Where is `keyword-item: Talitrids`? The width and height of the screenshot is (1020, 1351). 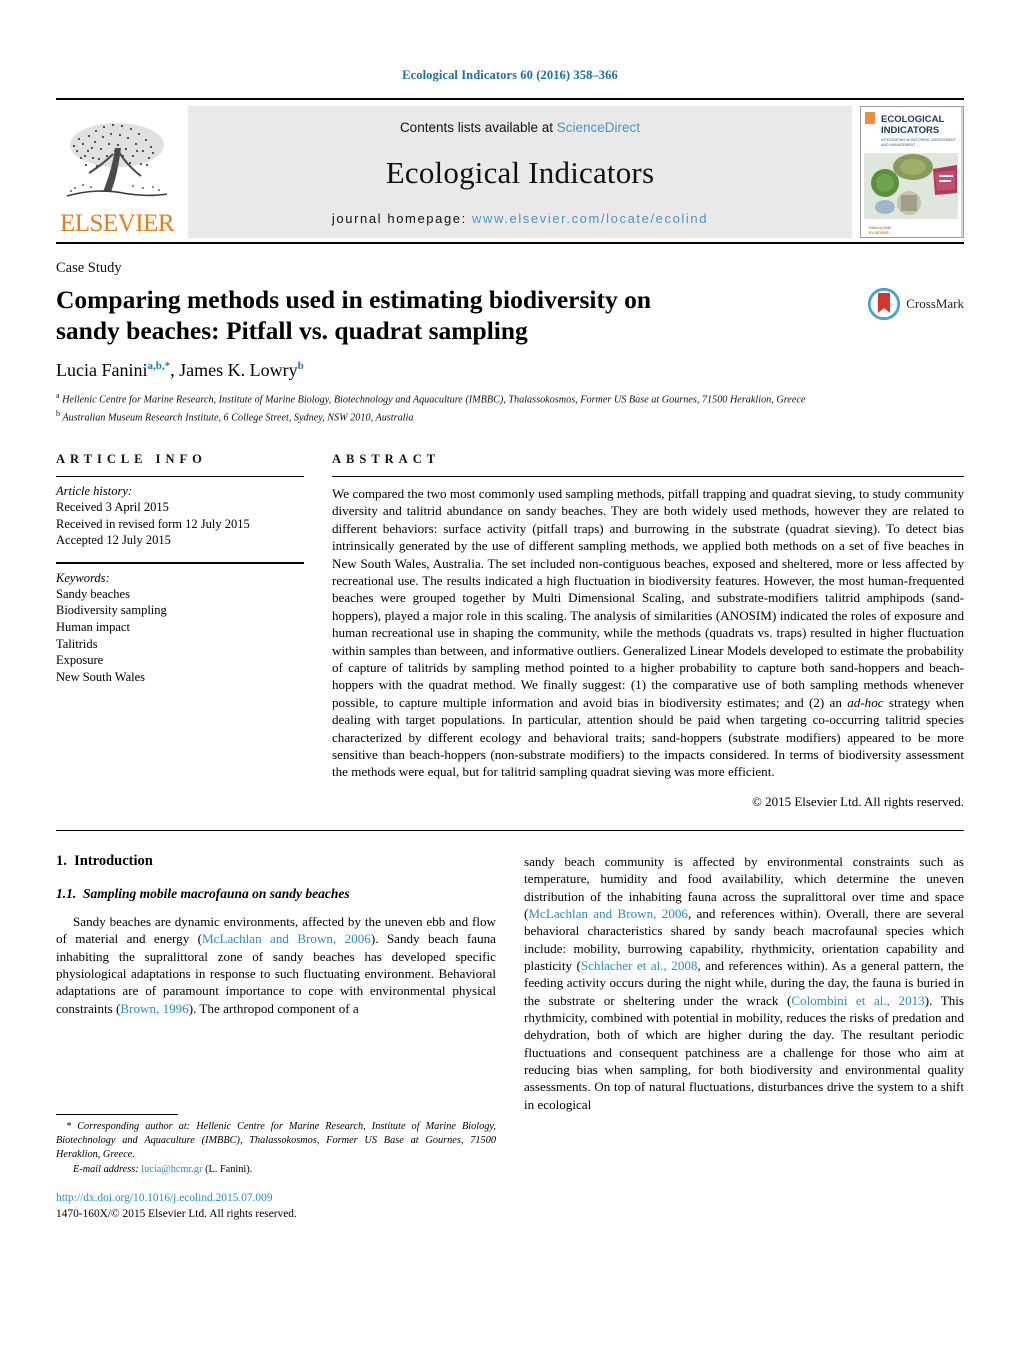
keyword-item: Talitrids is located at coordinates (77, 643).